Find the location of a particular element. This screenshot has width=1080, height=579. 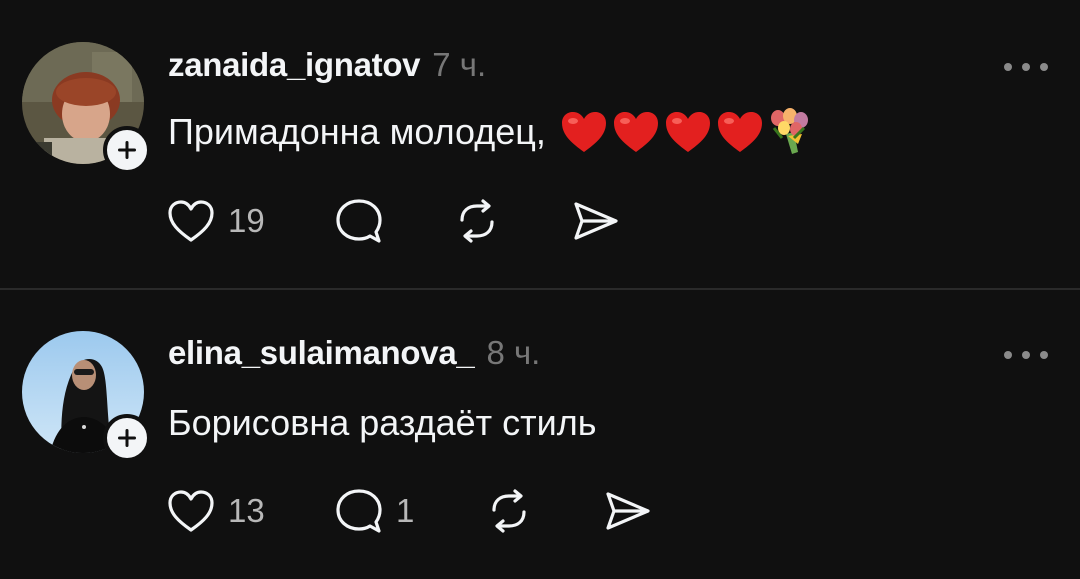

reply-count: 1 is located at coordinates (405, 510).